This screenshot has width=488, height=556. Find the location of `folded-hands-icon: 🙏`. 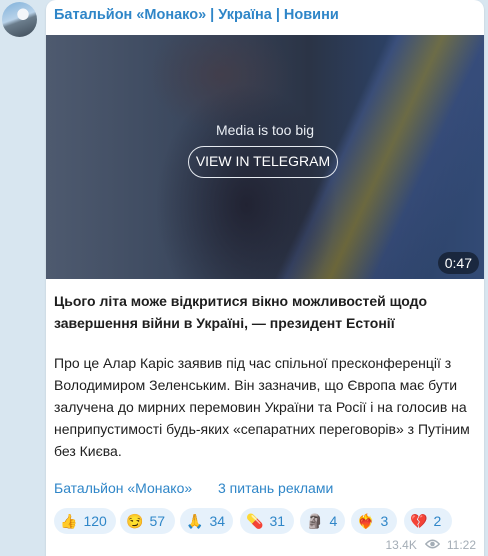

folded-hands-icon: 🙏 is located at coordinates (195, 521).